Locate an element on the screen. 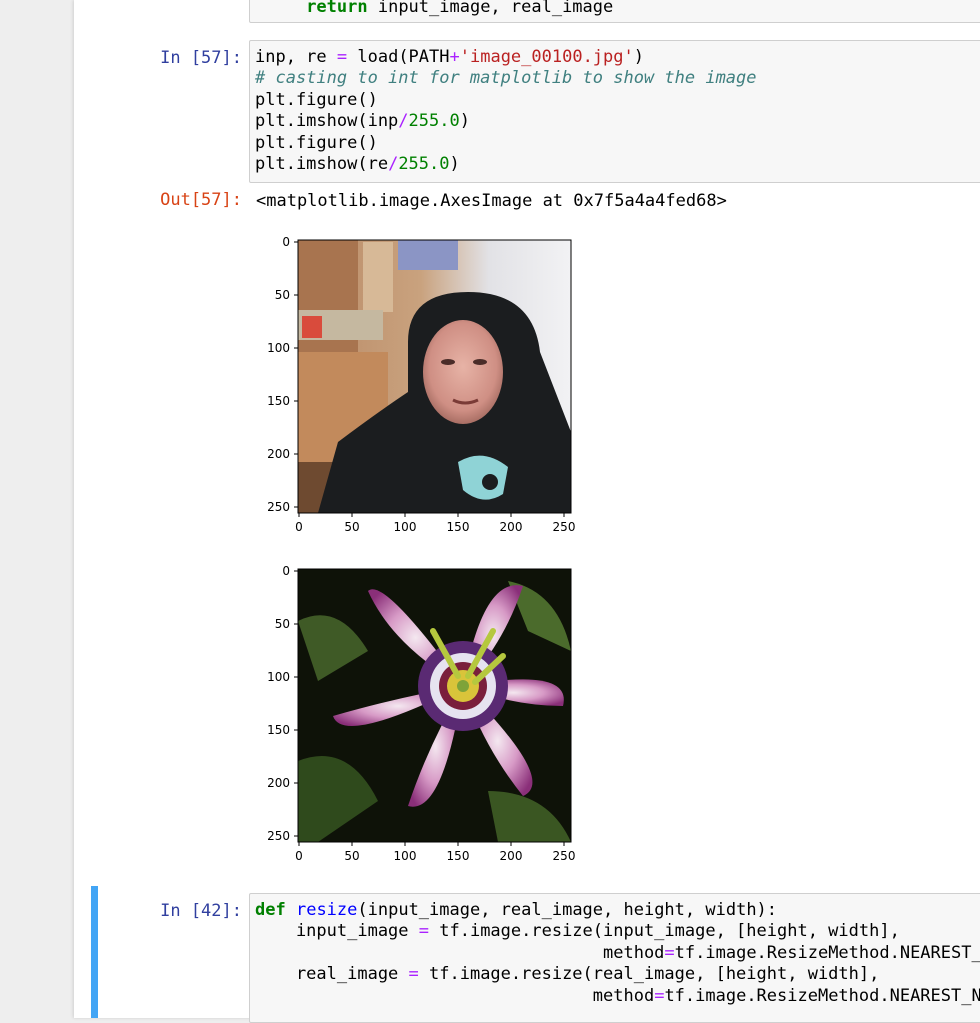  code-line-6: plt.imshow(re/255.0) is located at coordinates (357, 164).